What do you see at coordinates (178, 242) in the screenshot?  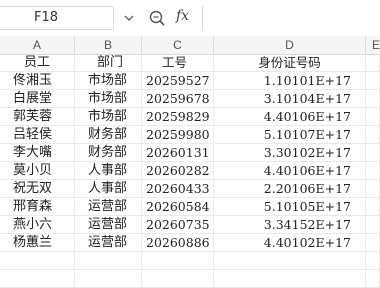 I see `cell-employee-id: 20260886` at bounding box center [178, 242].